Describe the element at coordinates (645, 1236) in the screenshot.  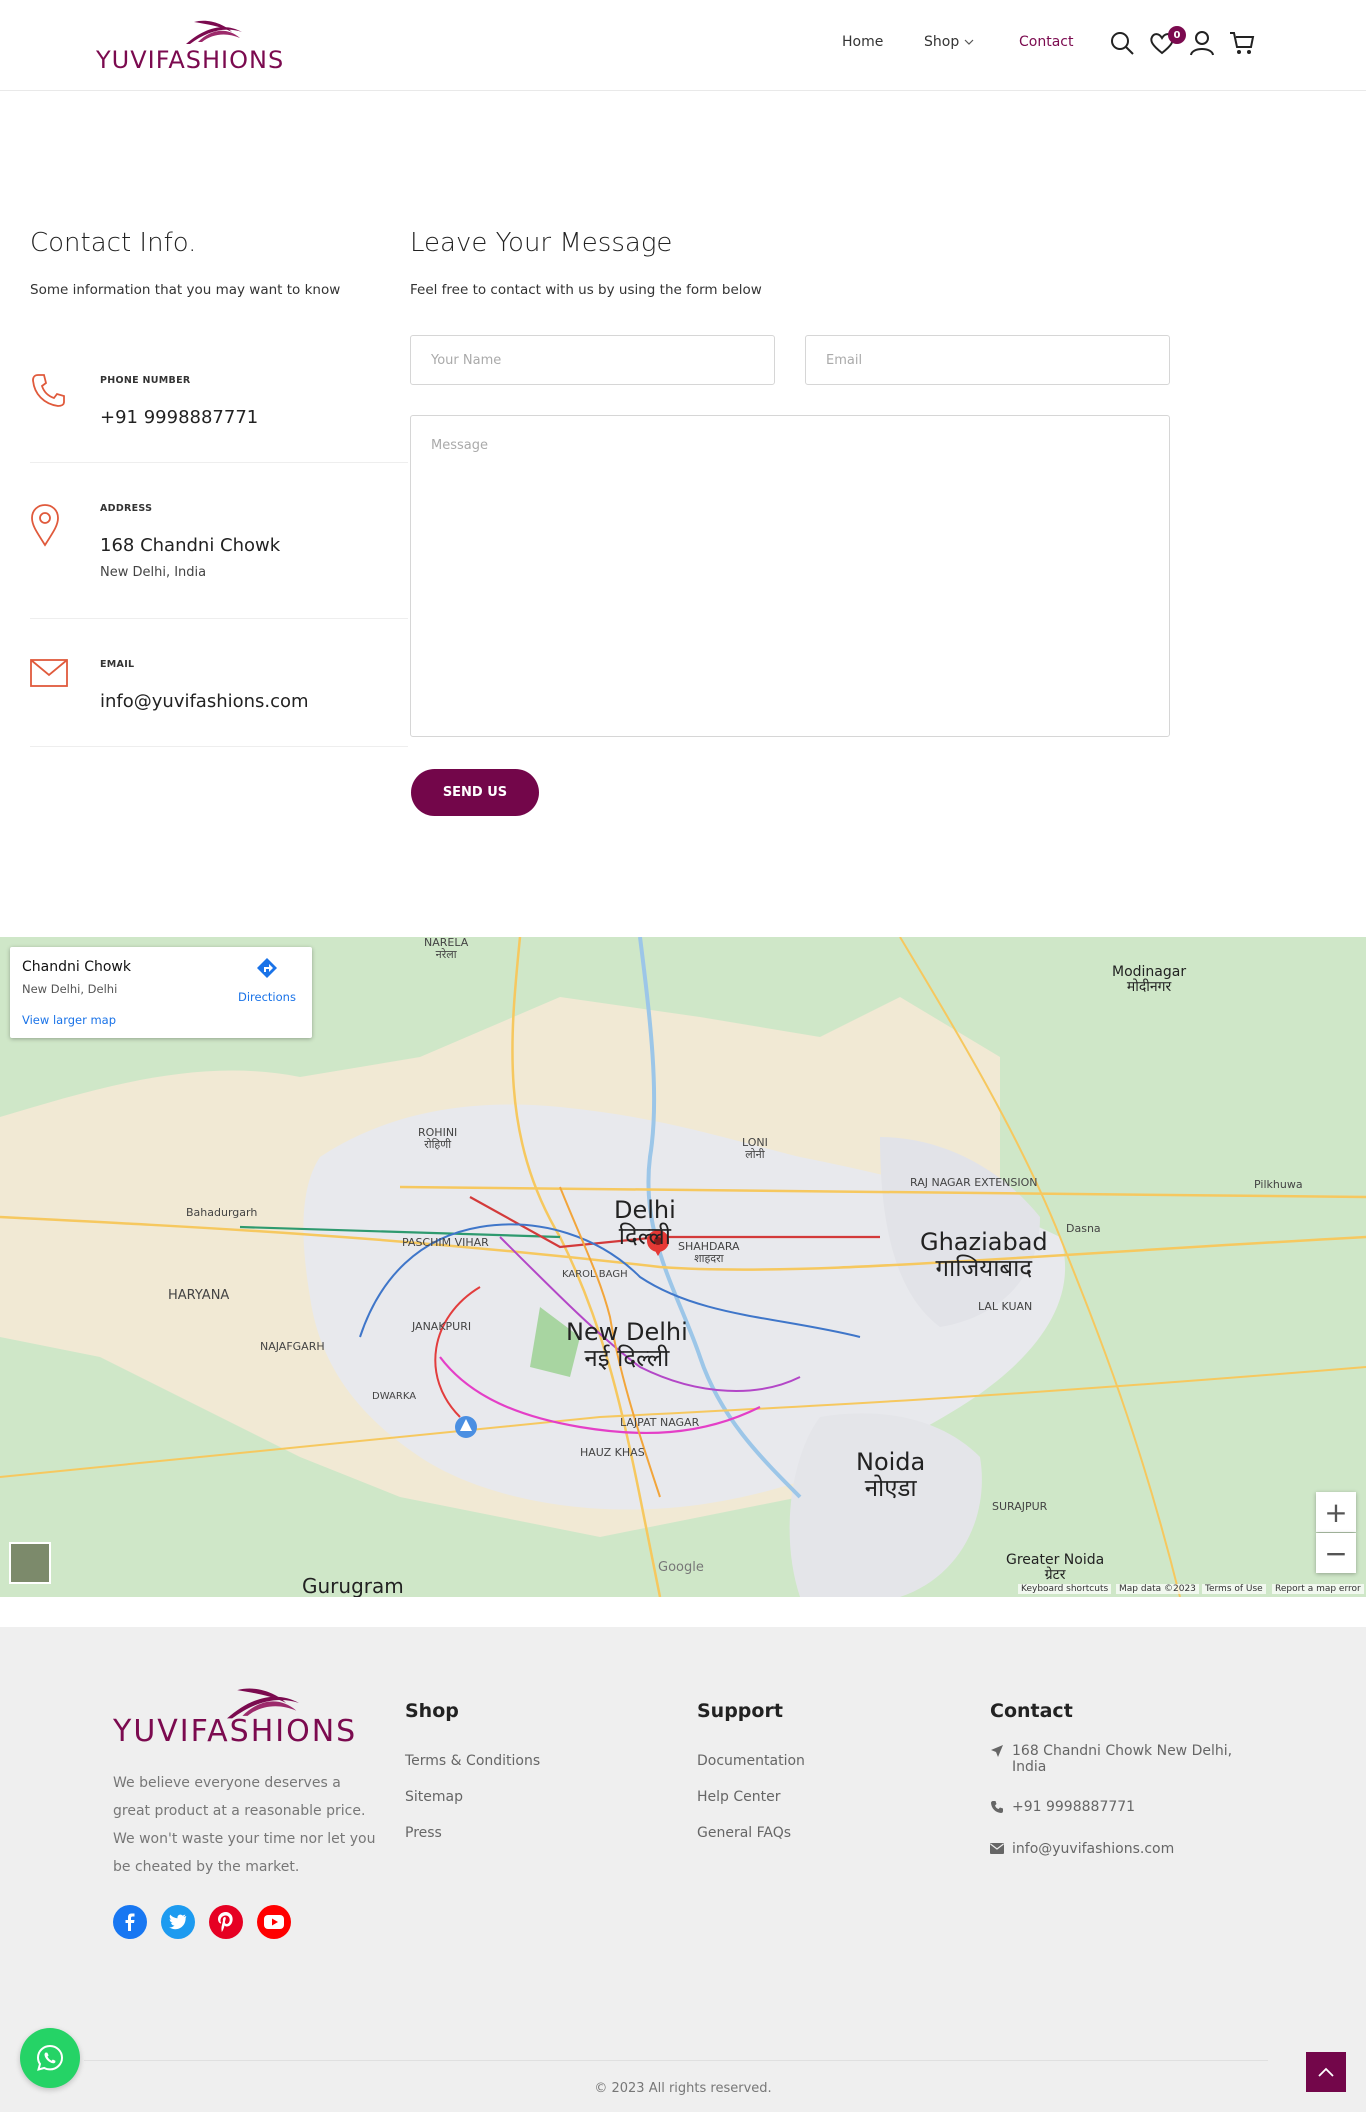
I see `map-label-delhi-hi: दिल्ली` at that location.